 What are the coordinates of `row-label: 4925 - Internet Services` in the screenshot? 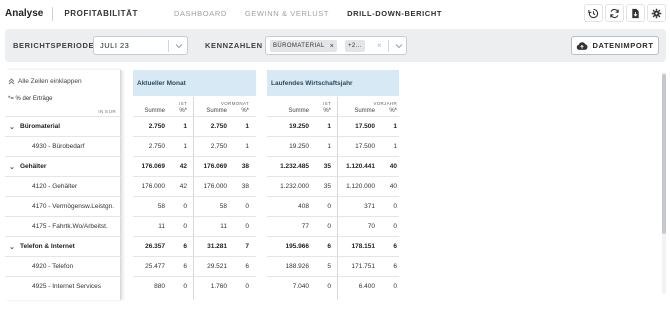 It's located at (67, 286).